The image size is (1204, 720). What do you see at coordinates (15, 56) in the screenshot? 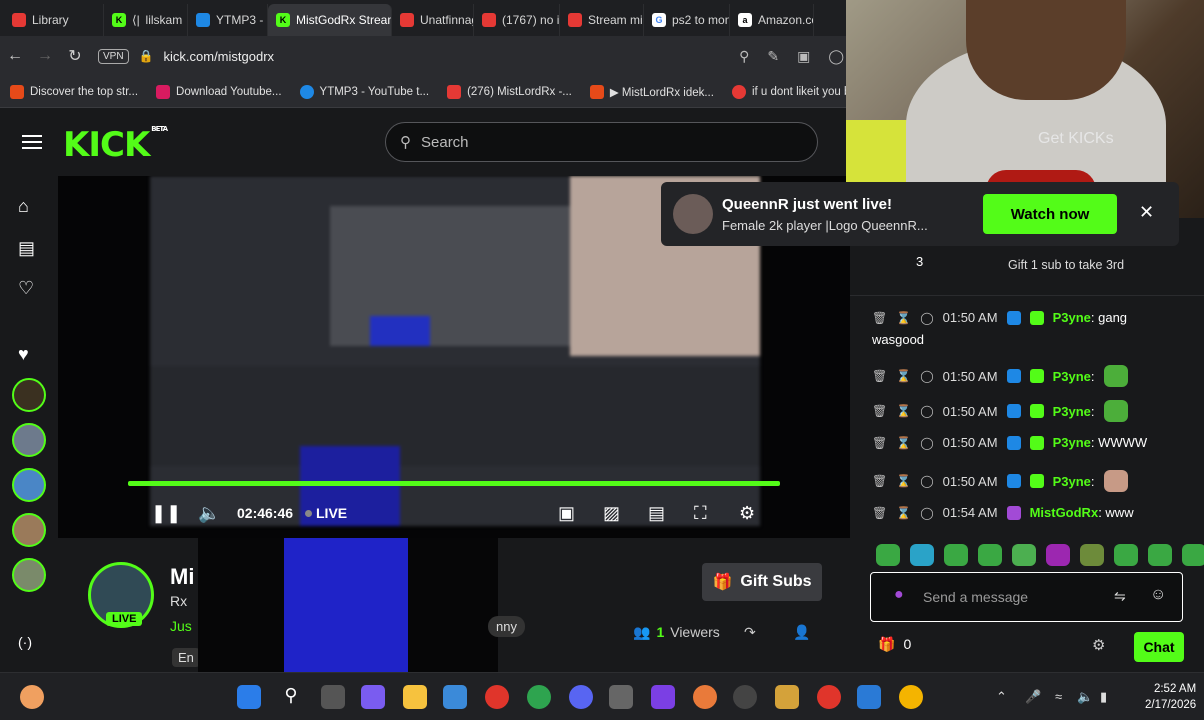
I see `back-arrow-icon: ←` at bounding box center [15, 56].